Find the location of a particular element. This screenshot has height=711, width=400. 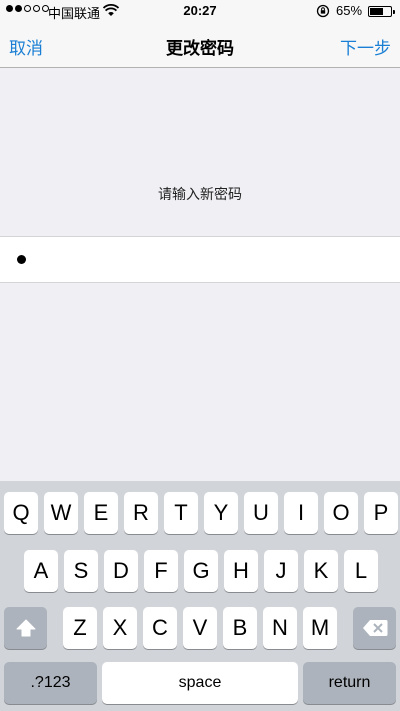

battery-icon is located at coordinates (381, 11).